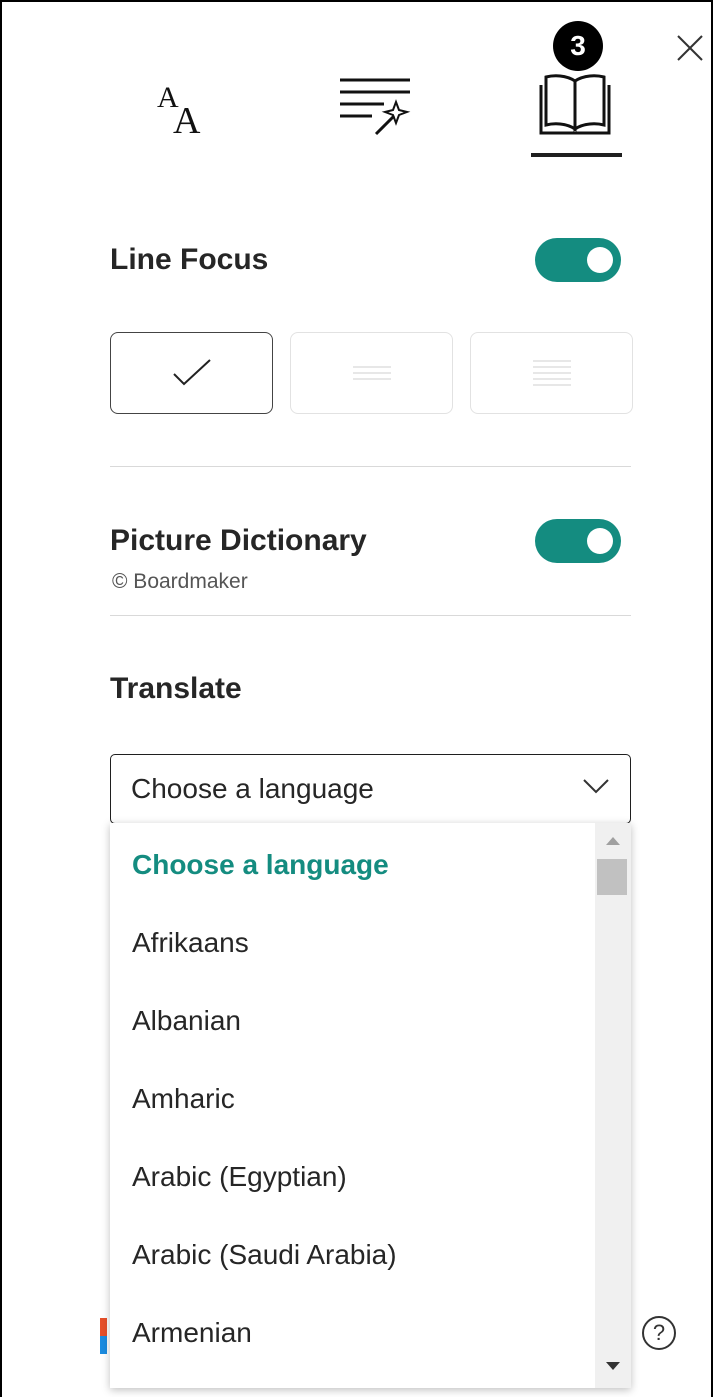  I want to click on picture-dictionary-toggle, so click(578, 541).